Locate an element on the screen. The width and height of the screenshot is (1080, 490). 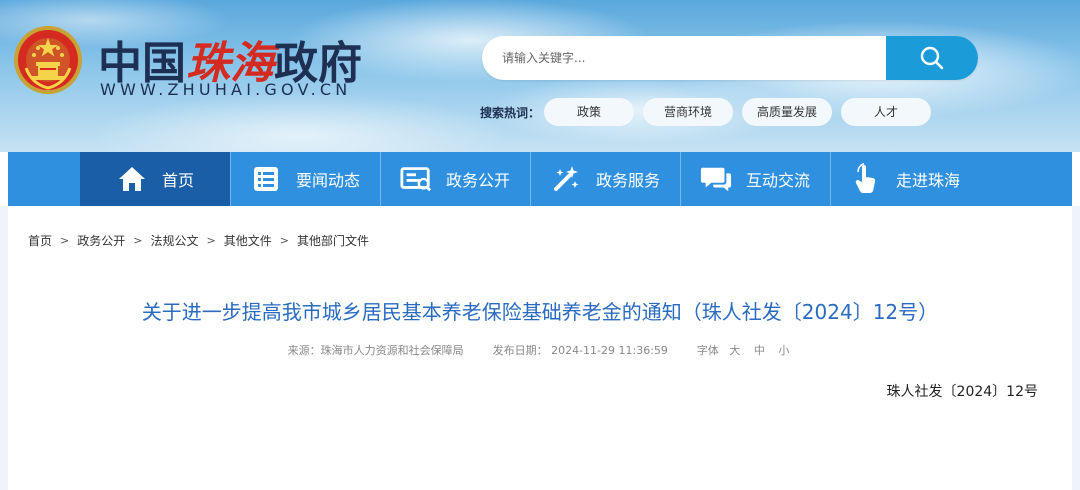
search-box is located at coordinates (730, 58).